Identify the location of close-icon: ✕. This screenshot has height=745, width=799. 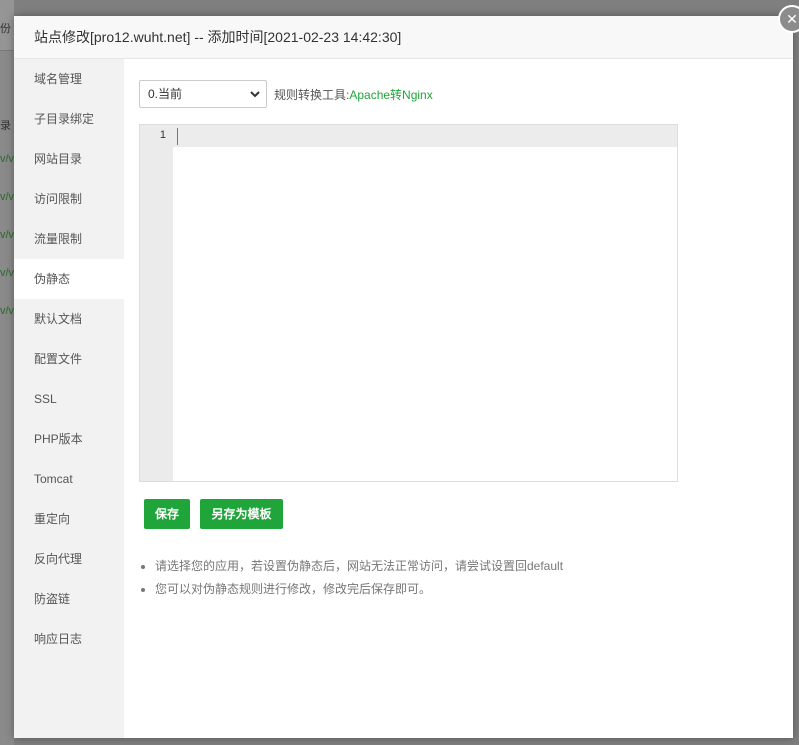
(788, 19).